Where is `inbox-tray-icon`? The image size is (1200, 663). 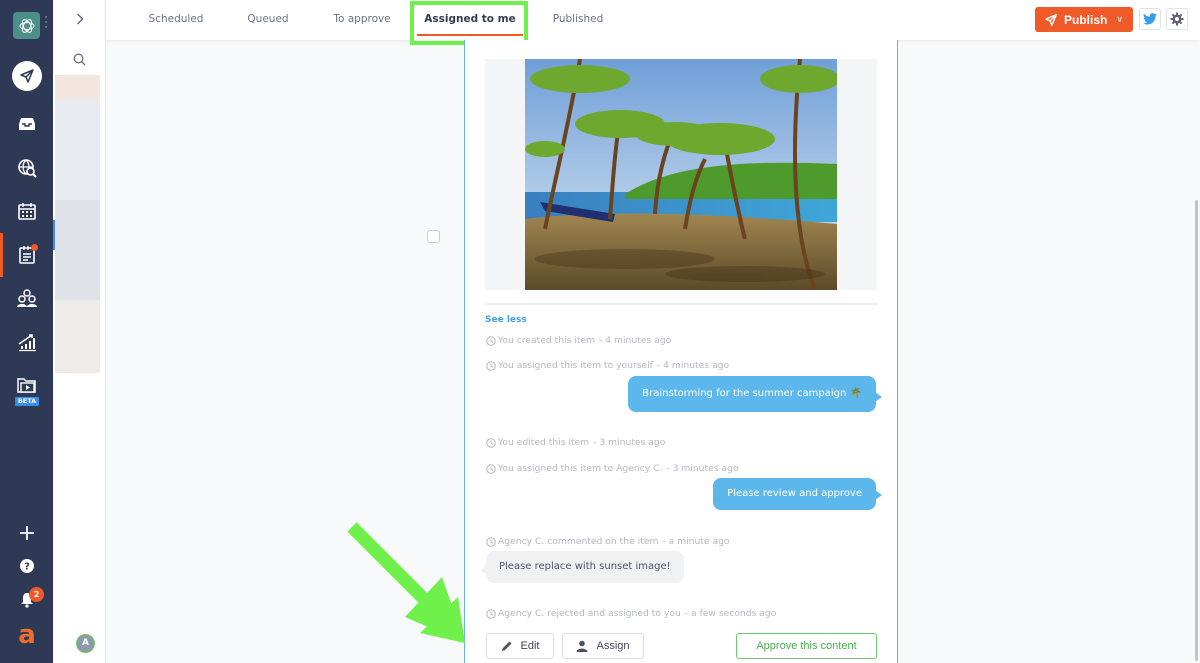
inbox-tray-icon is located at coordinates (26, 124).